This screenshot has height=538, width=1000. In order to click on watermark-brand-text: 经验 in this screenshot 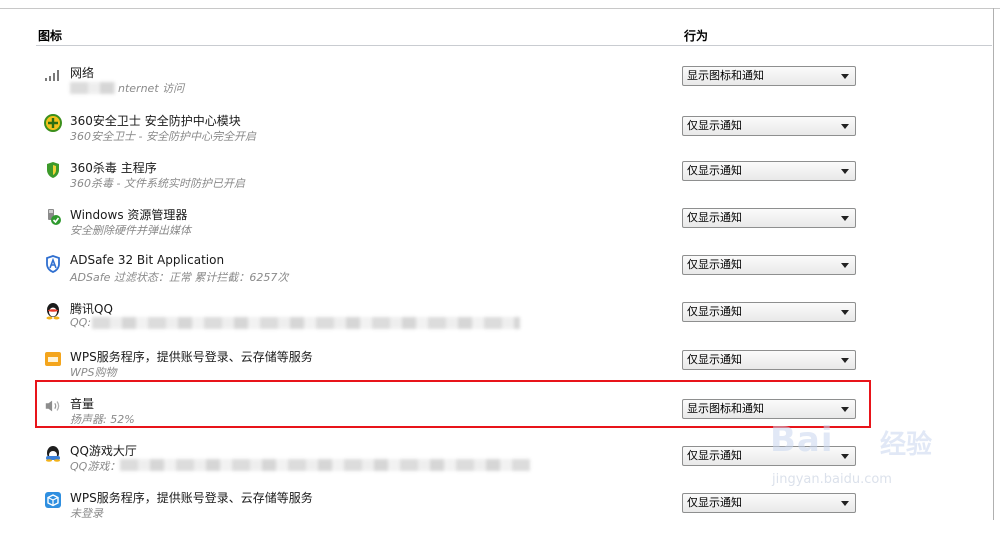, I will do `click(906, 445)`.